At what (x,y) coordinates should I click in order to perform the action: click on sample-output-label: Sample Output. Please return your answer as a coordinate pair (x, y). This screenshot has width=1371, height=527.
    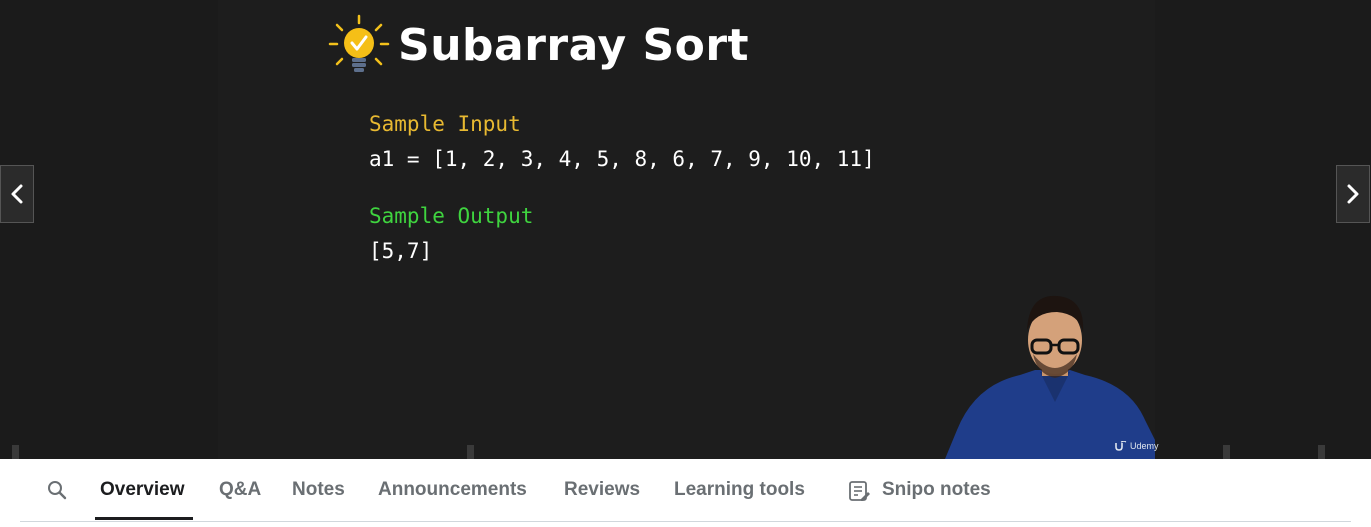
    Looking at the image, I should click on (451, 216).